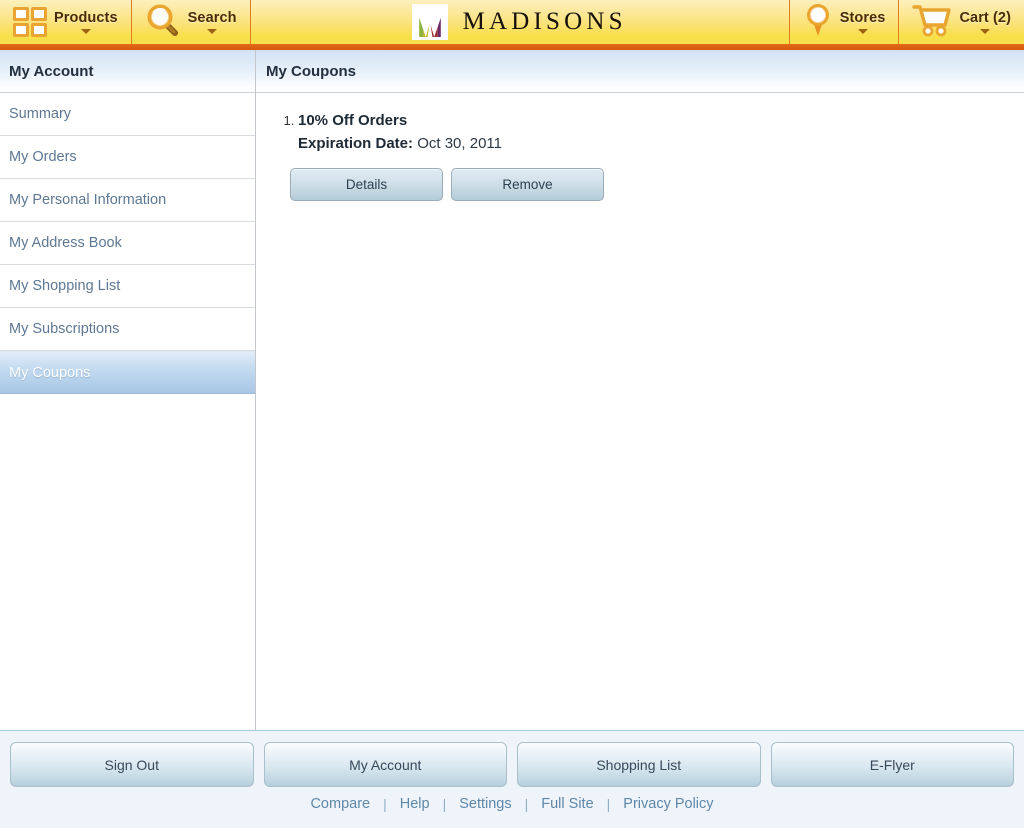 Image resolution: width=1024 pixels, height=828 pixels. Describe the element at coordinates (40, 114) in the screenshot. I see `sidebar-item-label: Summary` at that location.